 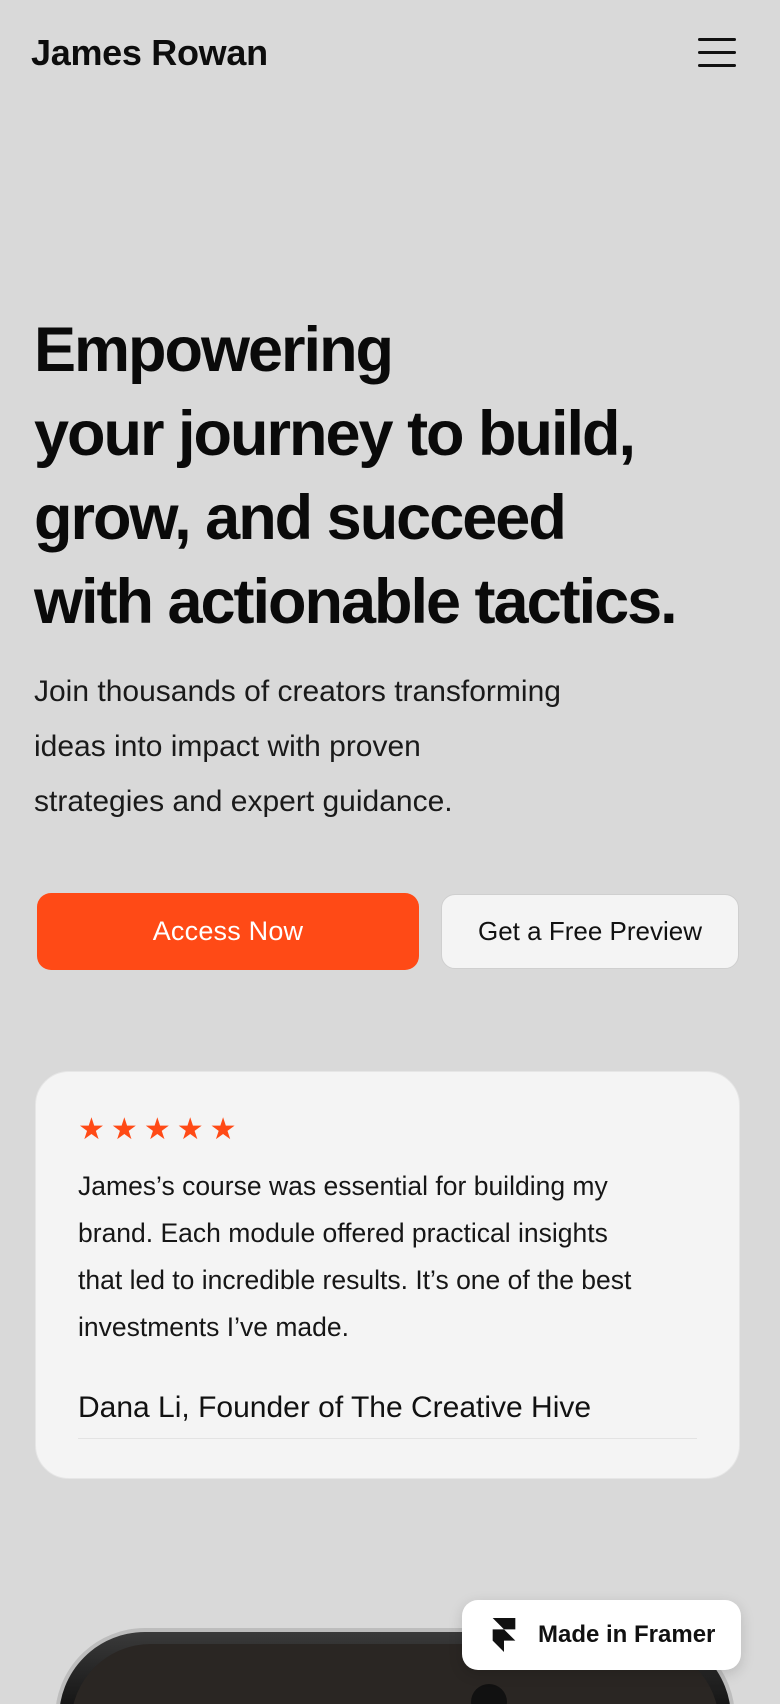 I want to click on badge-label: Made in Framer, so click(x=627, y=1634).